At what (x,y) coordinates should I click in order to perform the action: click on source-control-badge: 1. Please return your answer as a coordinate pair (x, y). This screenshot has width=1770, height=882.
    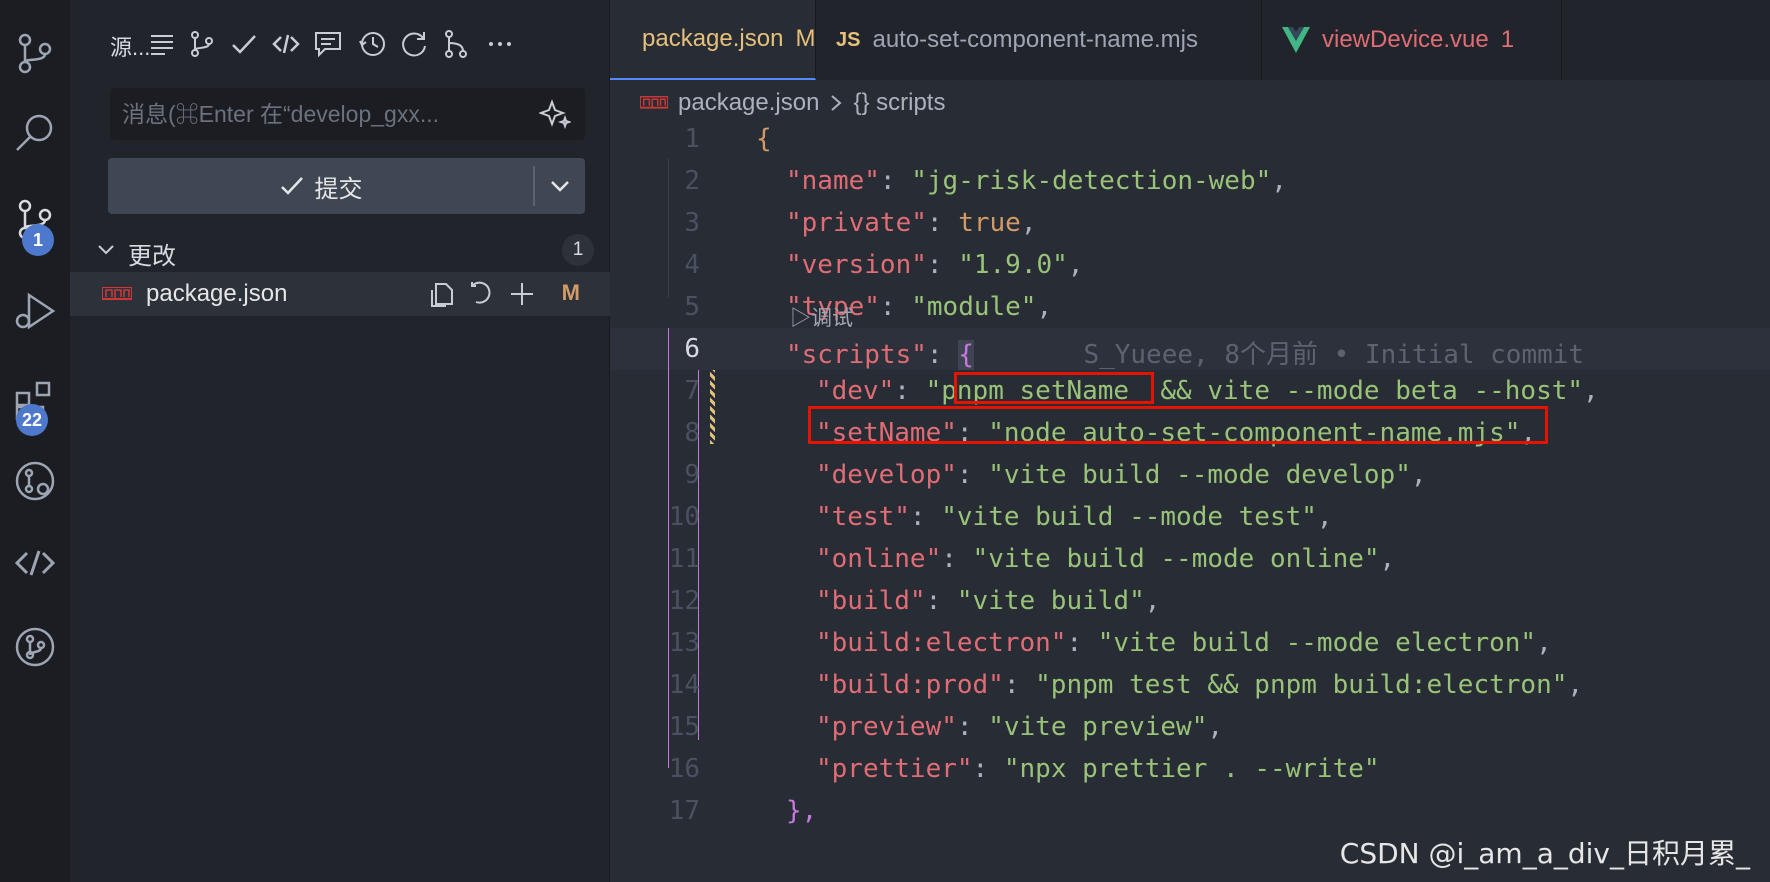
    Looking at the image, I should click on (38, 240).